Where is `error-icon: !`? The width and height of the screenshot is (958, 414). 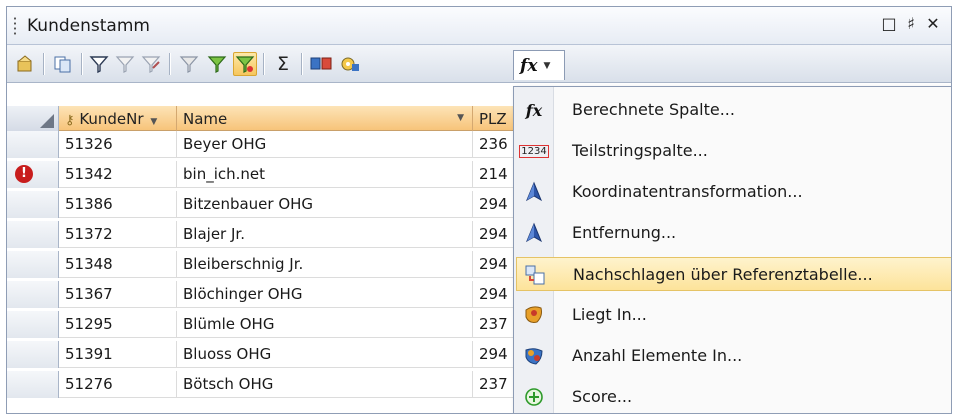 error-icon: ! is located at coordinates (24, 174).